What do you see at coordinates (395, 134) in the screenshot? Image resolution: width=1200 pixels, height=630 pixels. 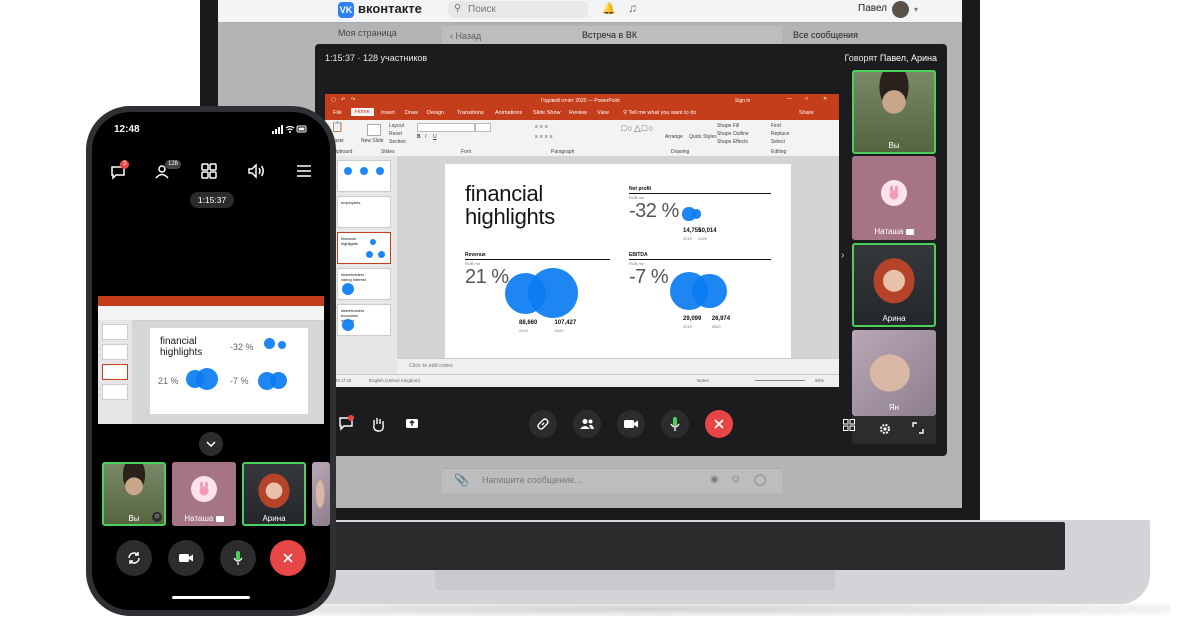 I see `reset-button: Reset` at bounding box center [395, 134].